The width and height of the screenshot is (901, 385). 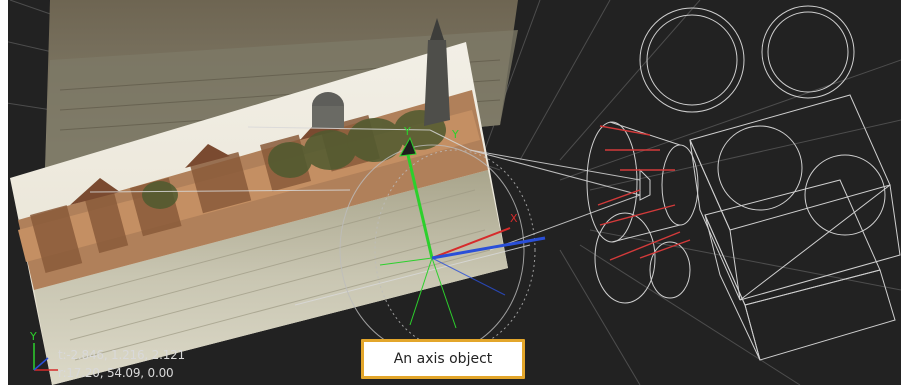 I want to click on gizmo-y-label: Y, so click(x=407, y=131).